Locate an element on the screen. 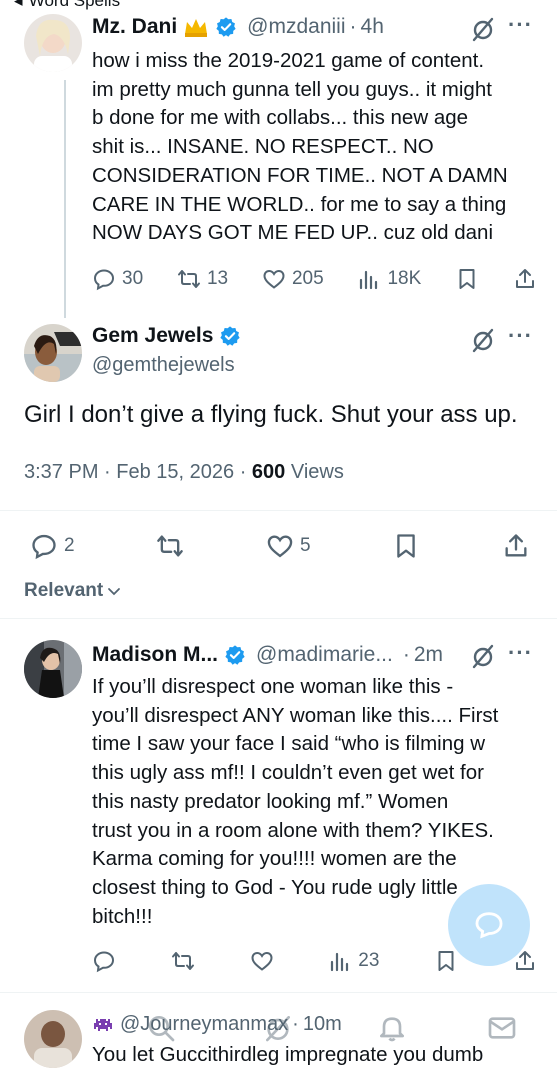 This screenshot has width=557, height=1080. sort-label: Relevant is located at coordinates (64, 590).